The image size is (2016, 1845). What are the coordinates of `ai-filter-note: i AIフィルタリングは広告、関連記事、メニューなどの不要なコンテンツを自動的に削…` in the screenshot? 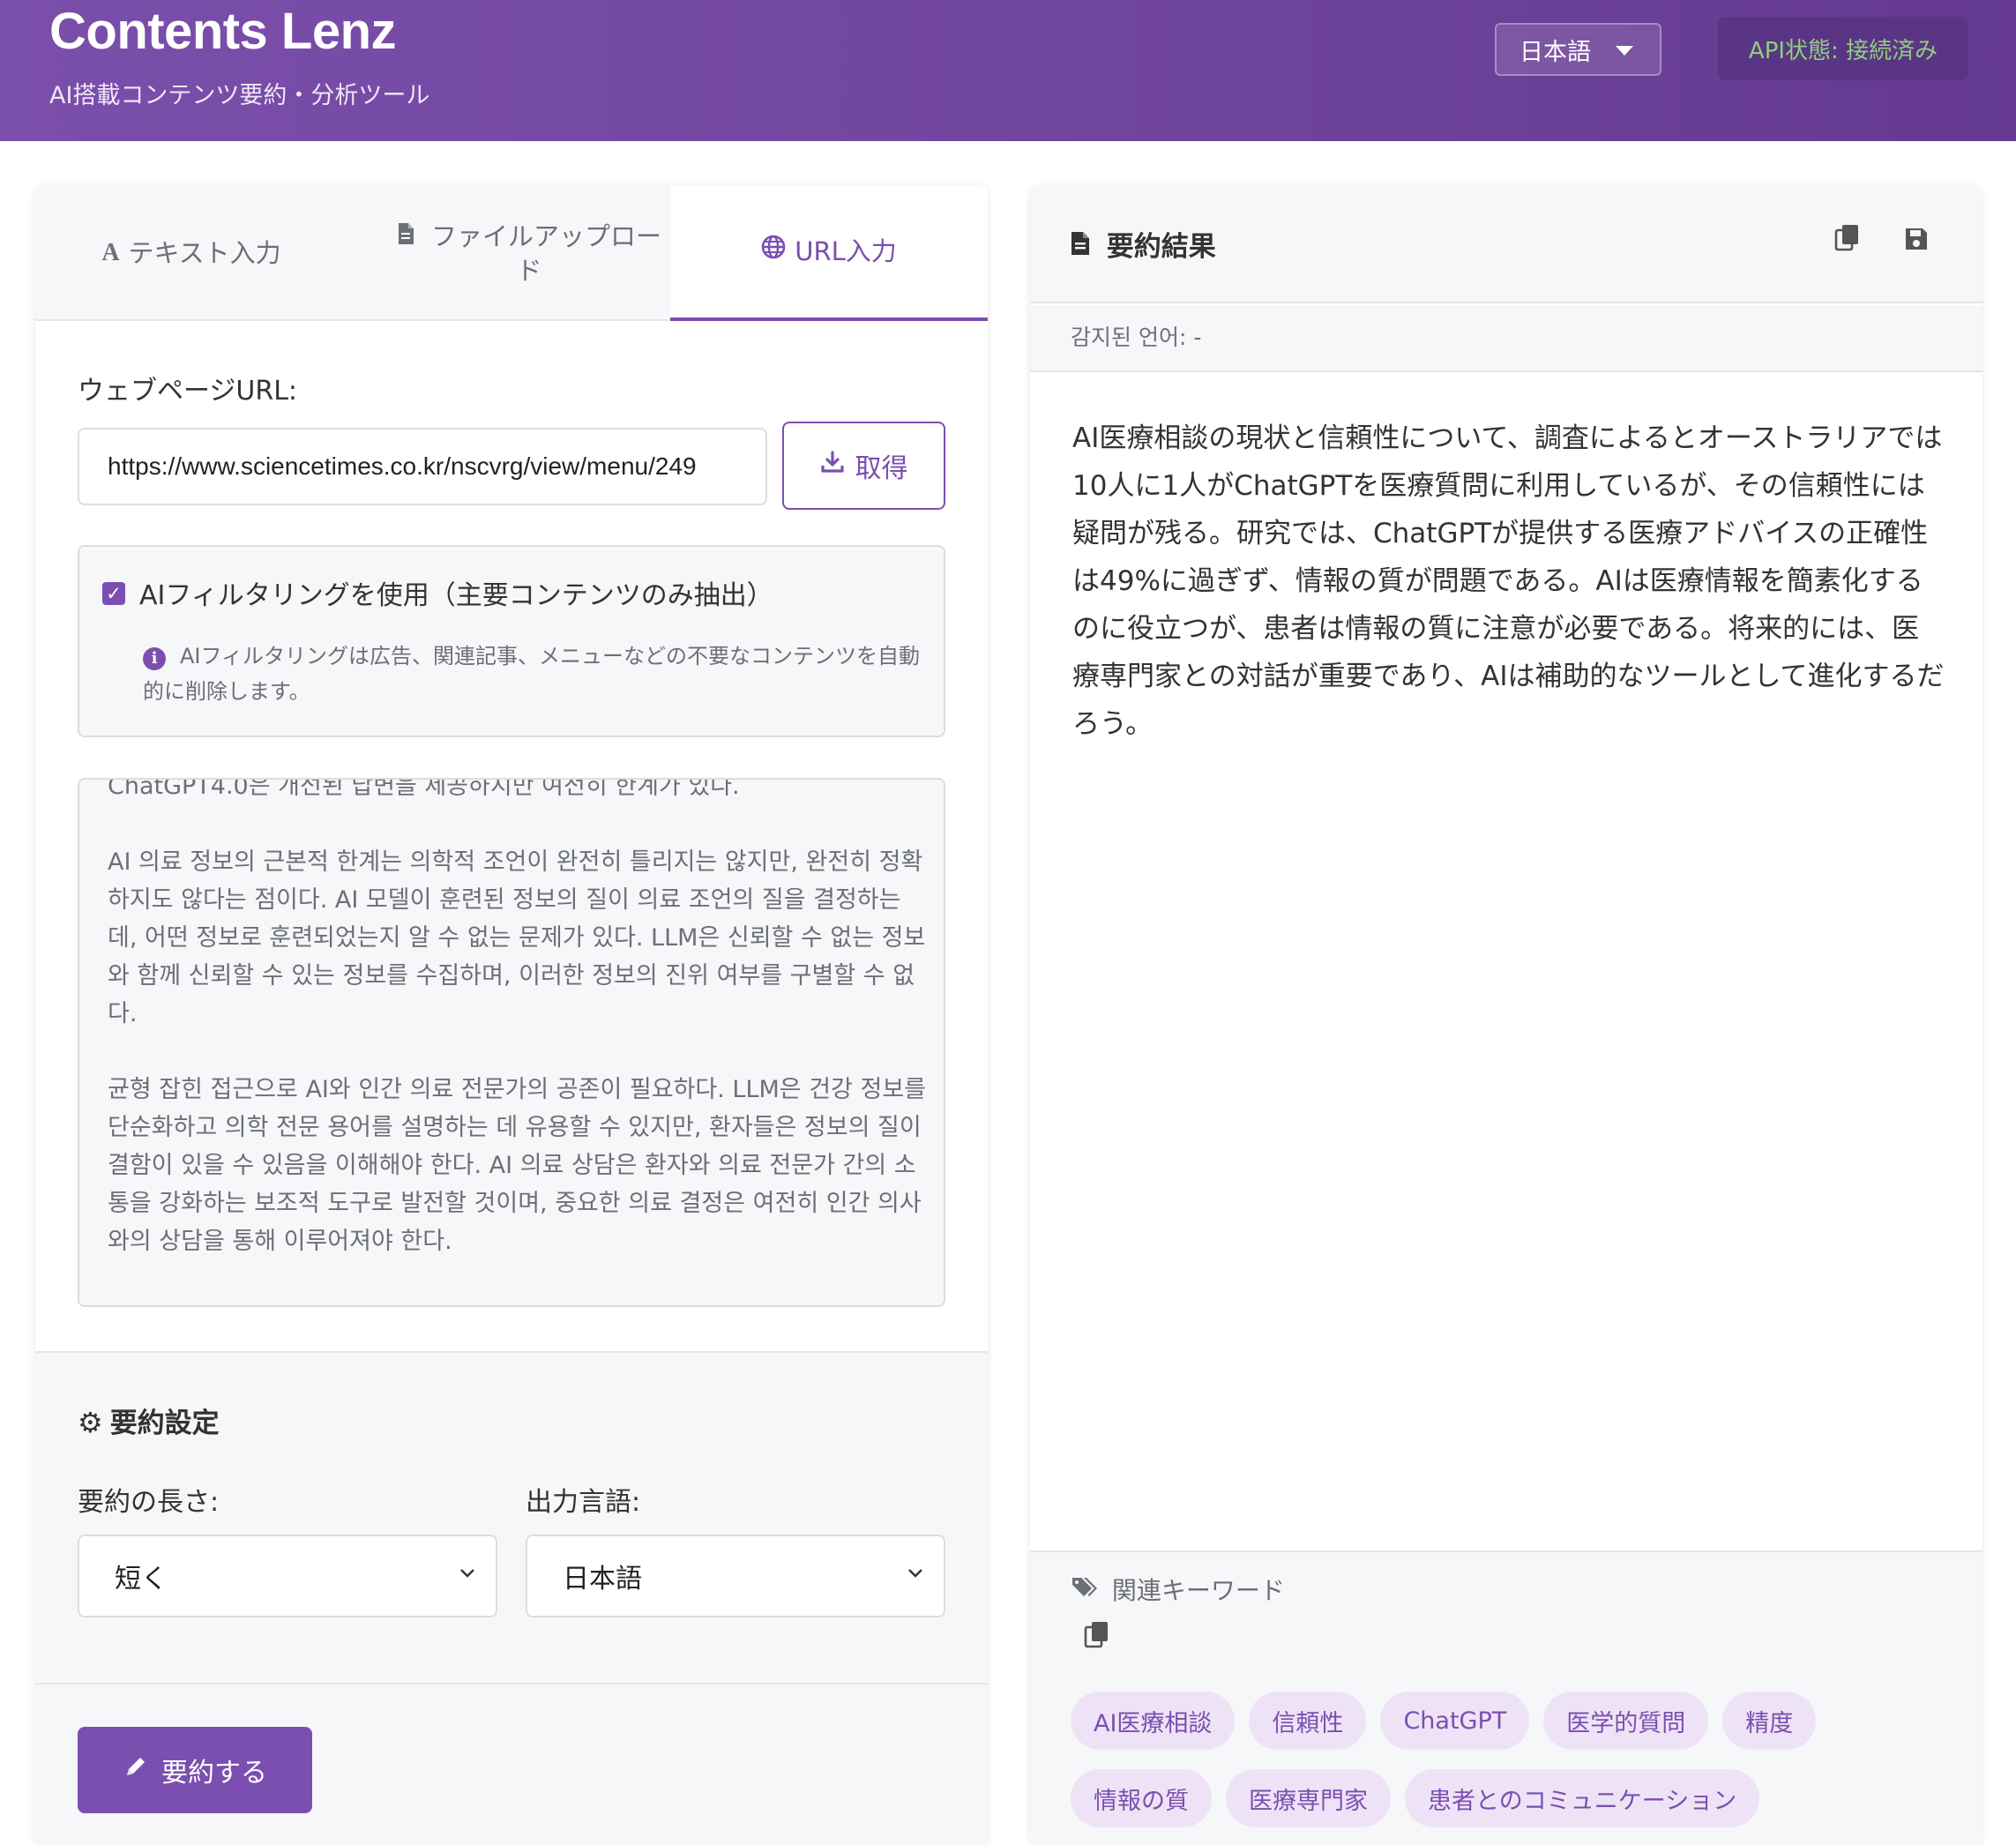 It's located at (535, 674).